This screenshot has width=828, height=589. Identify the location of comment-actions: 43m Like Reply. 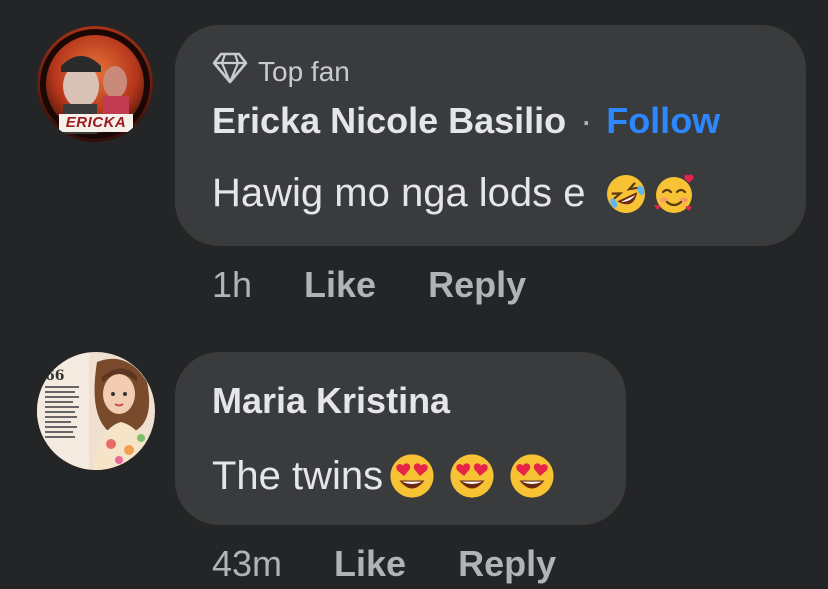
(384, 564).